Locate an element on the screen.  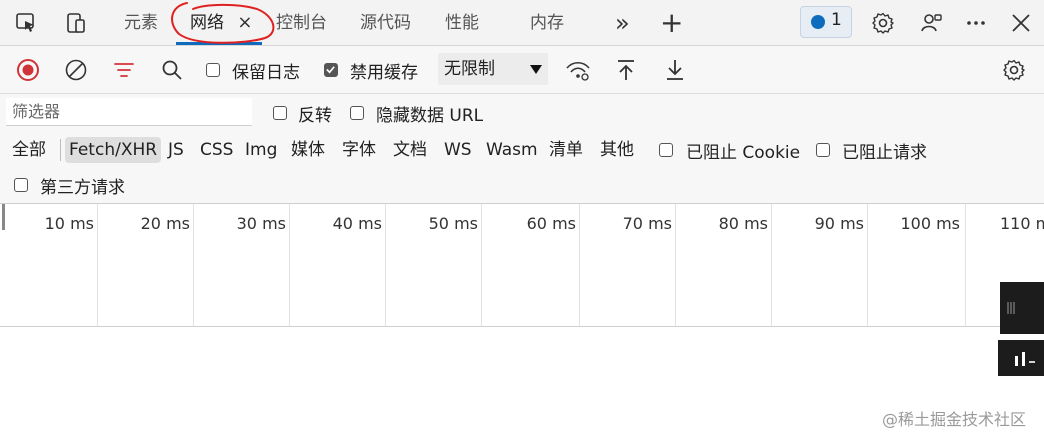
disable-cache-checkbox is located at coordinates (331, 70).